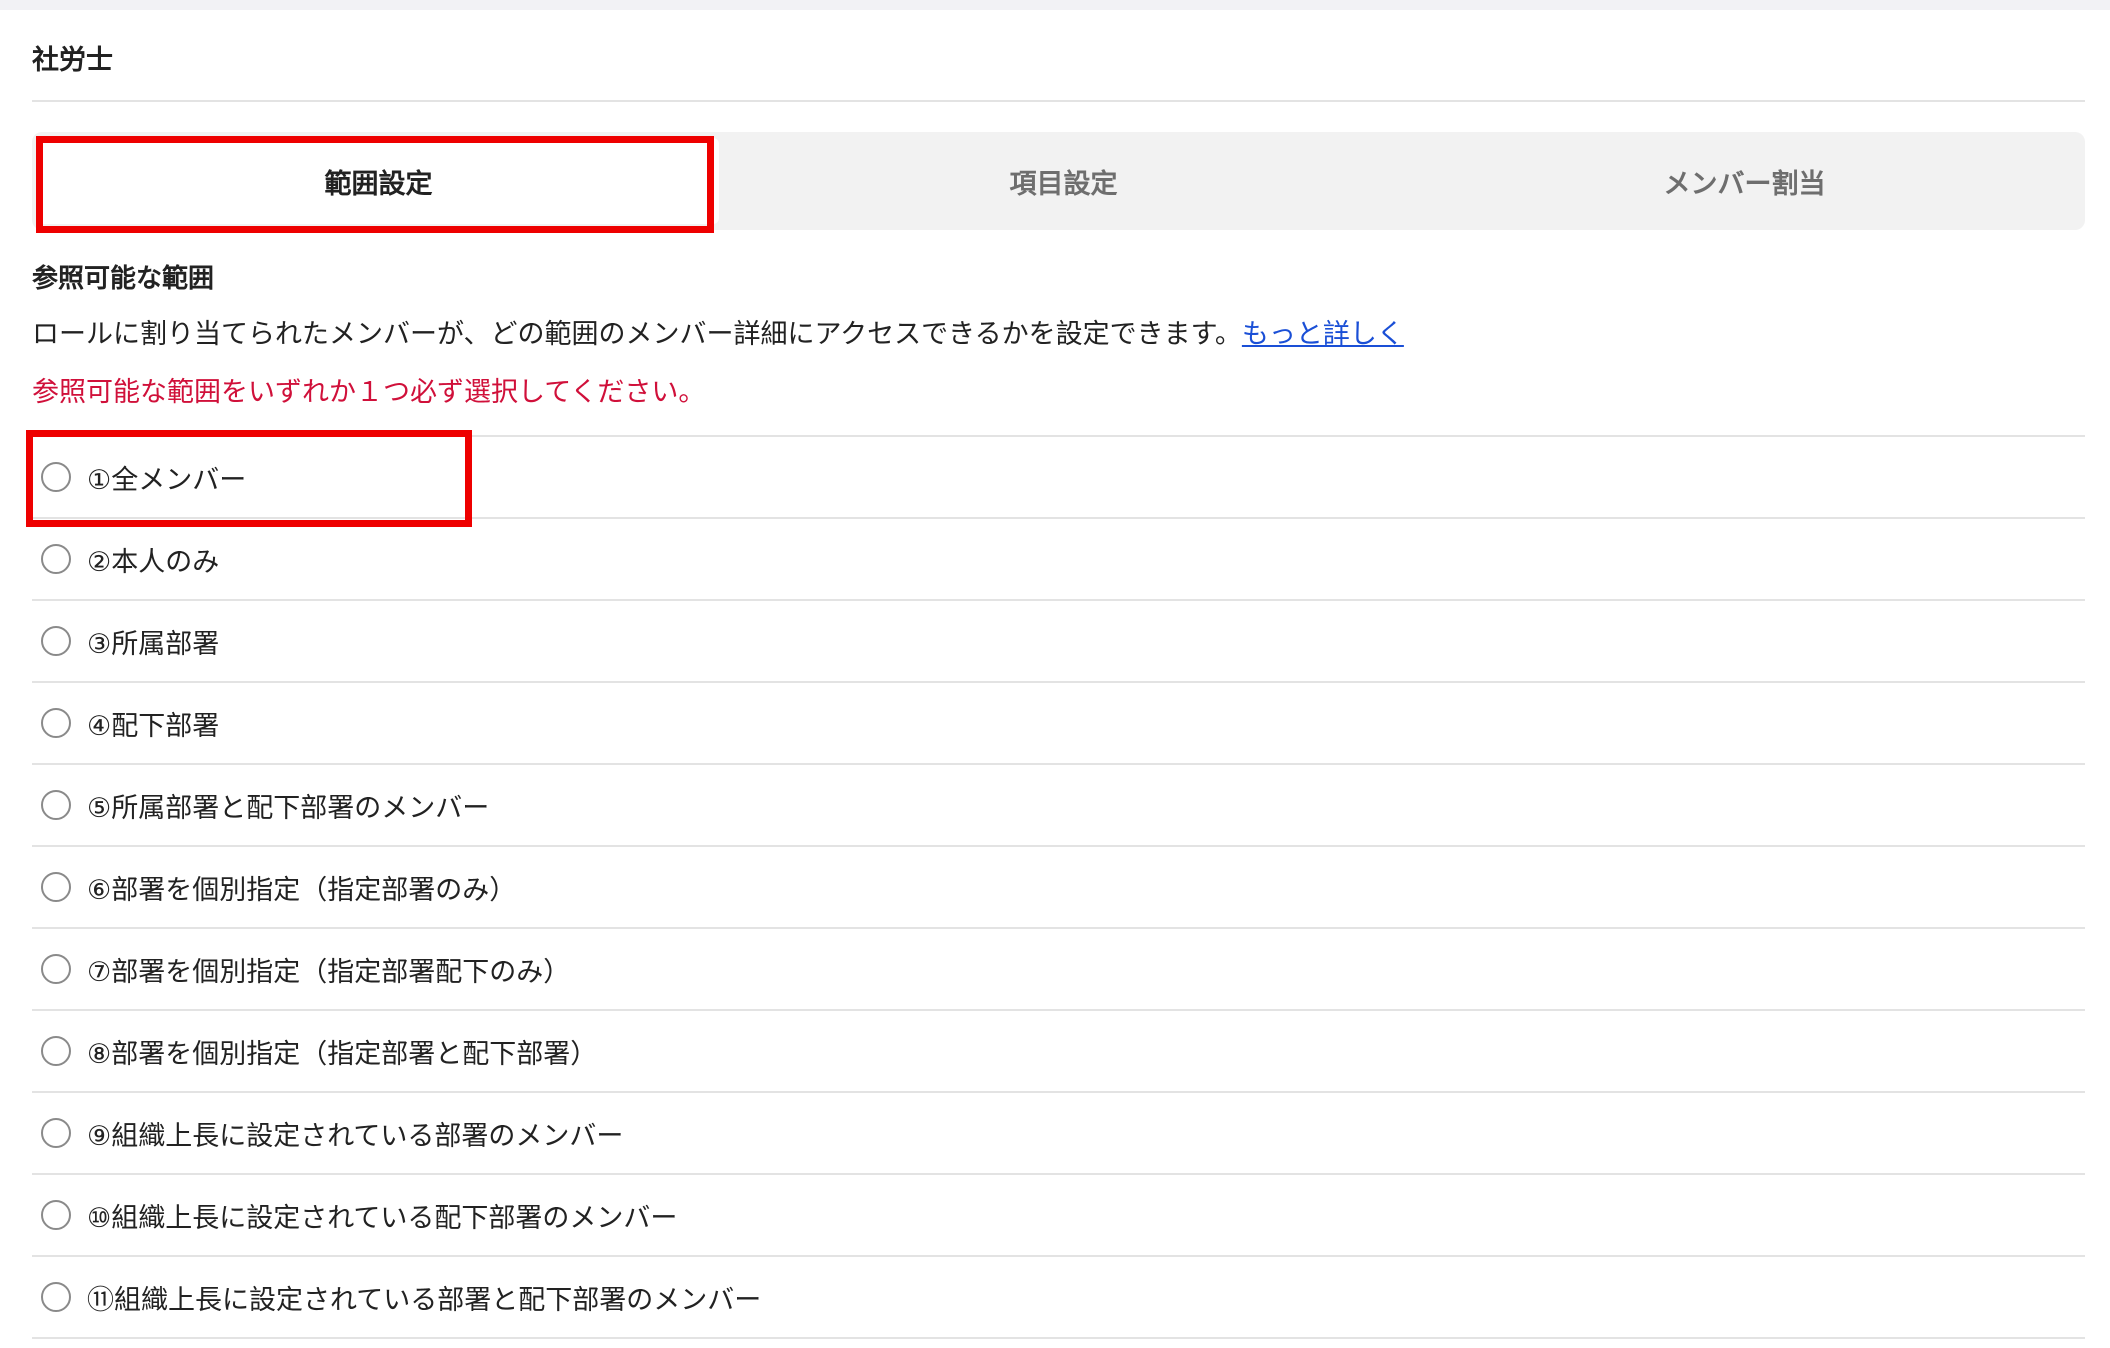 The image size is (2110, 1348). I want to click on tab-bar: 範囲設定 項目設定 メンバー割当, so click(1058, 181).